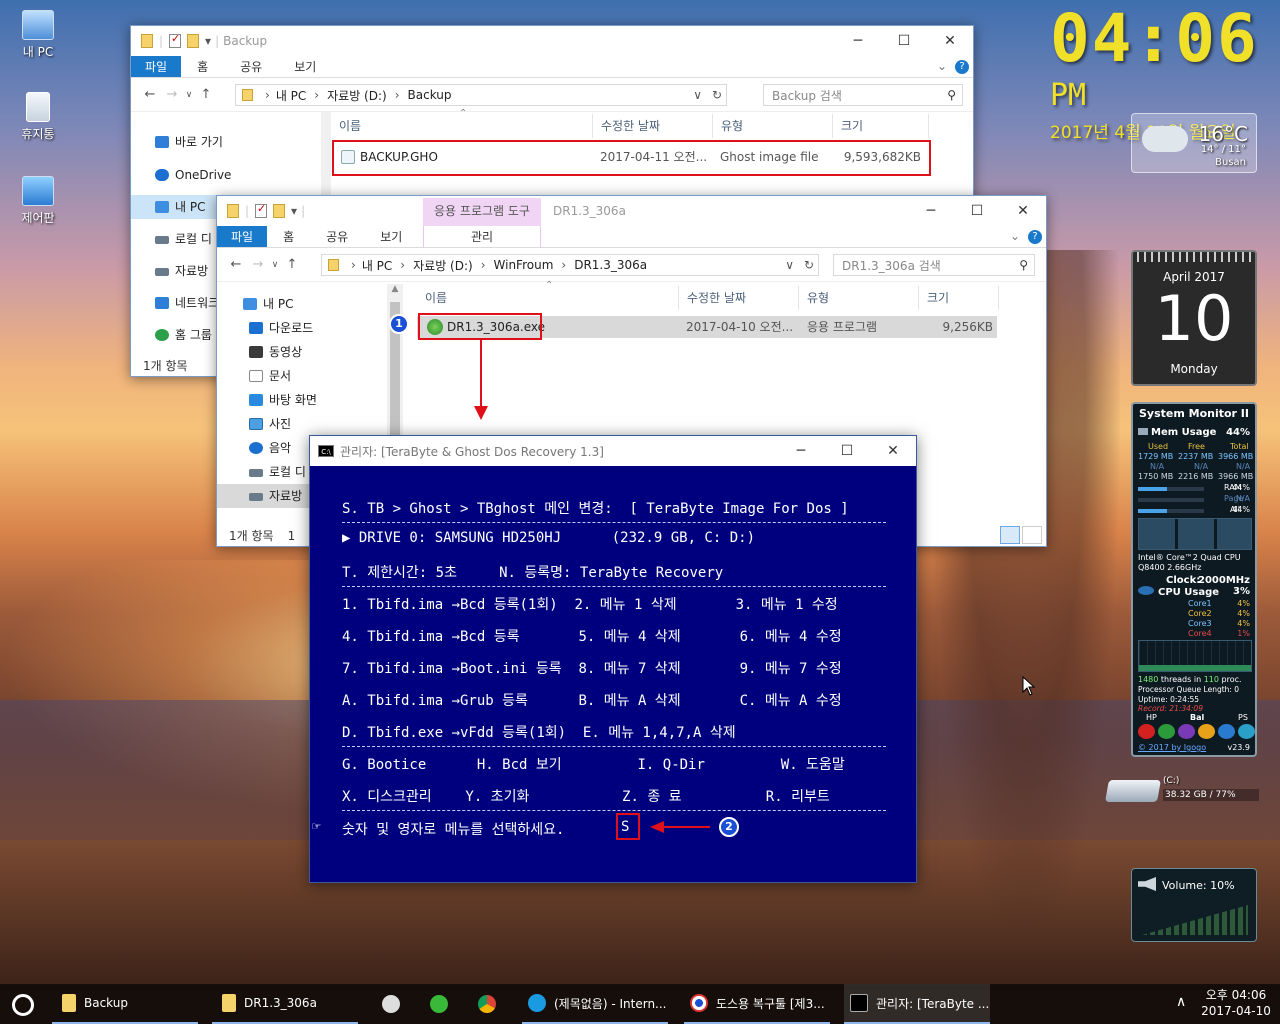 Image resolution: width=1280 pixels, height=1024 pixels. I want to click on desktop-icon-control-panel: 제어판, so click(38, 201).